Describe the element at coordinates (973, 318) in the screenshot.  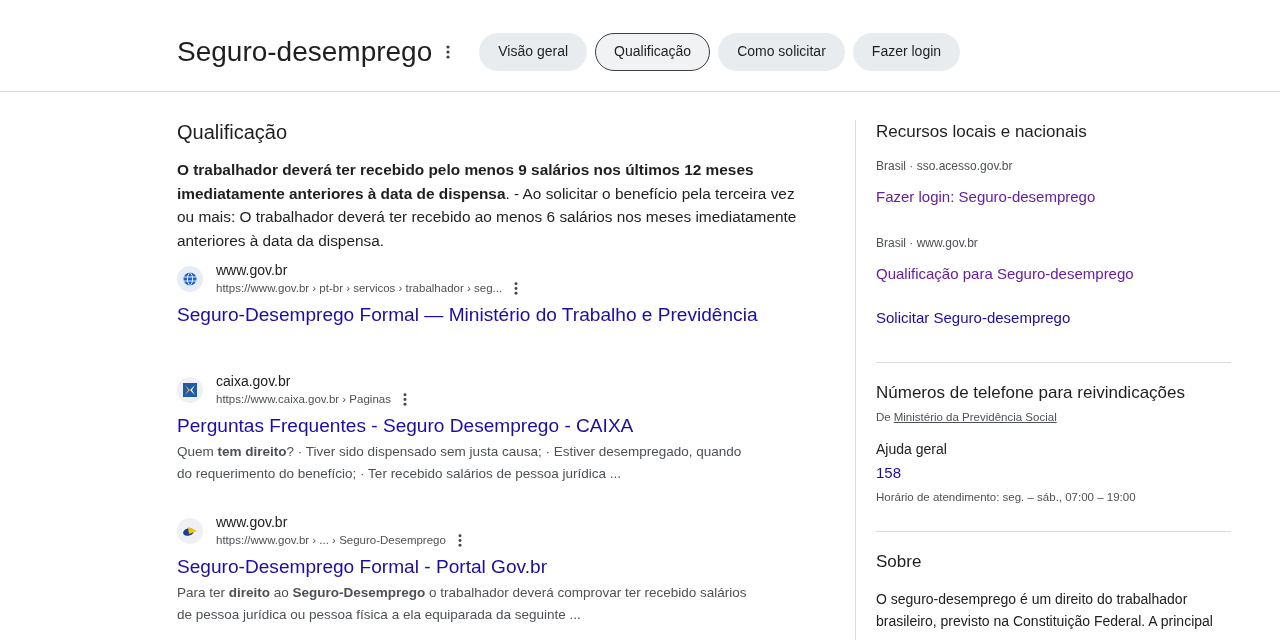
I see `resource-link: Solicitar Seguro-desemprego` at that location.